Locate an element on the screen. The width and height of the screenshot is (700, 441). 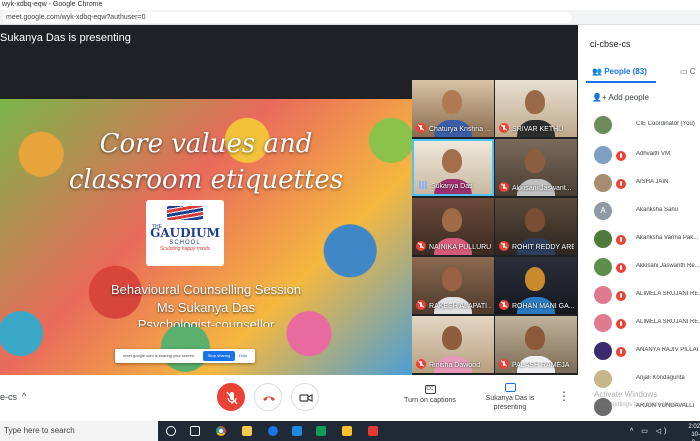
participant-tile: NAINIKA PULLURU is located at coordinates (453, 226).